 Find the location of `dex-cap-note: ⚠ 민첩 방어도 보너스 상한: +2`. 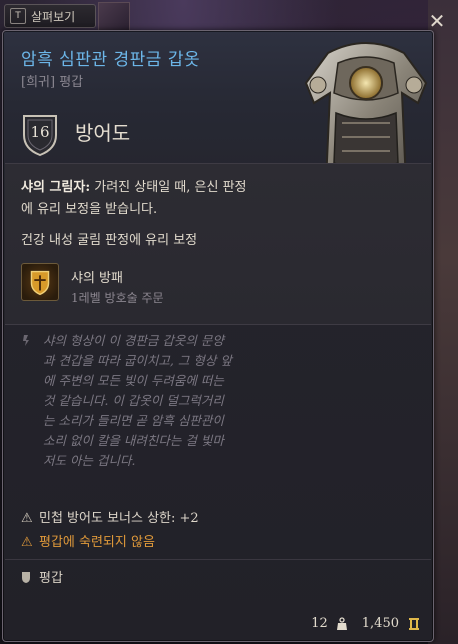

dex-cap-note: ⚠ 민첩 방어도 보너스 상한: +2 is located at coordinates (110, 516).